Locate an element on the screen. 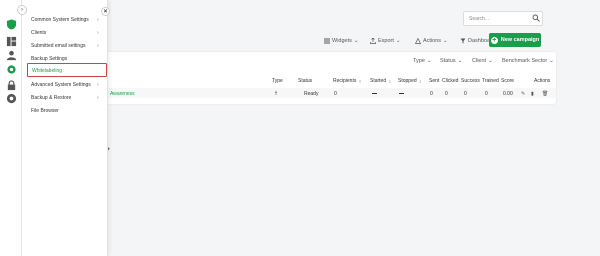 This screenshot has height=256, width=600. benchmark-filter: Benchmark Sector ⌄ is located at coordinates (528, 61).